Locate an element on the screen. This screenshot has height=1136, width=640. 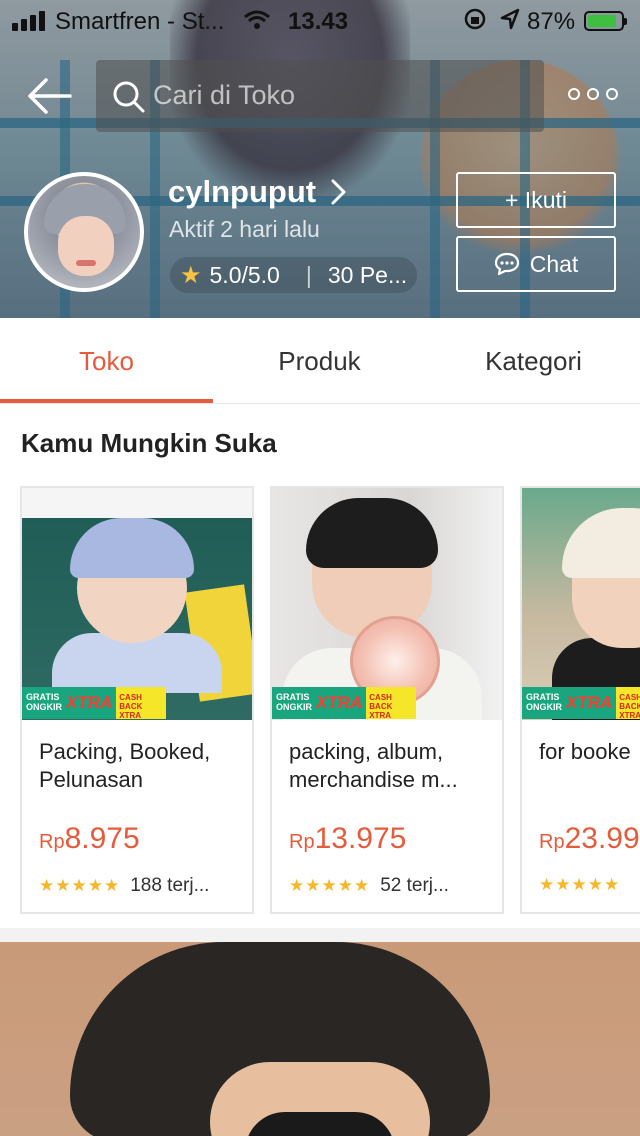
battery-percent: 87% is located at coordinates (551, 21).